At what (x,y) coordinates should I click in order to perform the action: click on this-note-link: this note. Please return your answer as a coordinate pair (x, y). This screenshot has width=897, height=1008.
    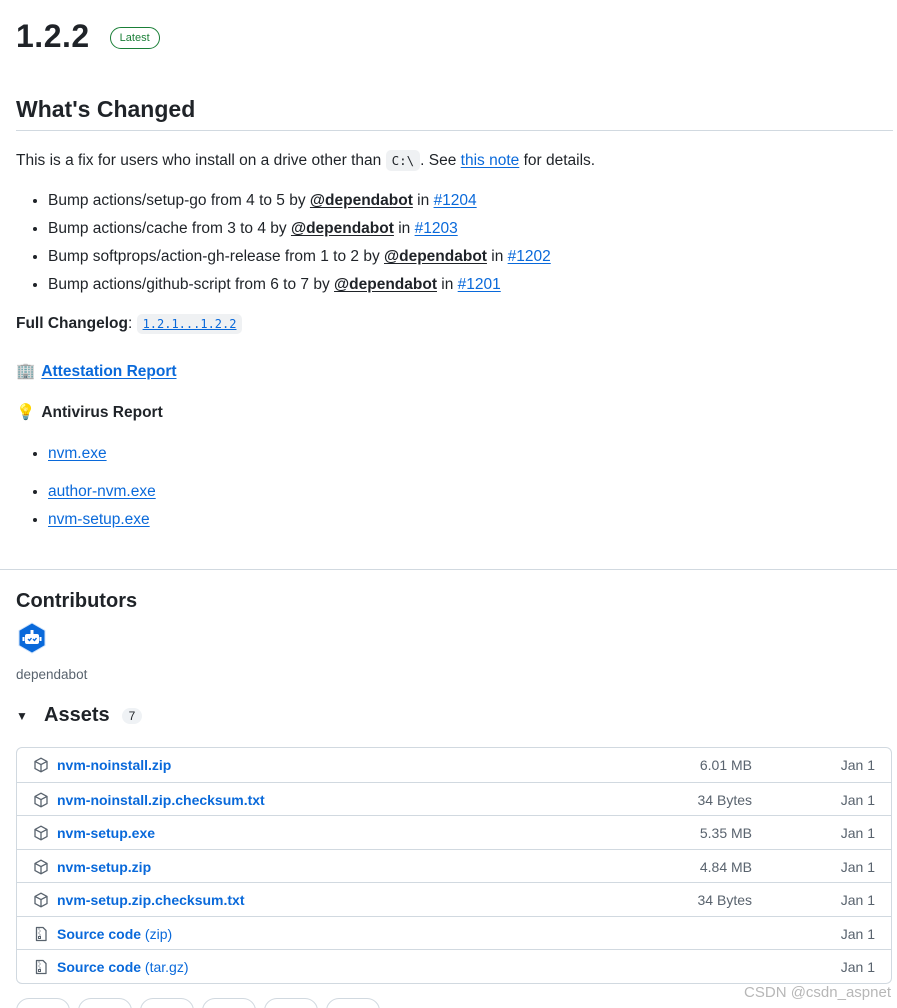
    Looking at the image, I should click on (490, 160).